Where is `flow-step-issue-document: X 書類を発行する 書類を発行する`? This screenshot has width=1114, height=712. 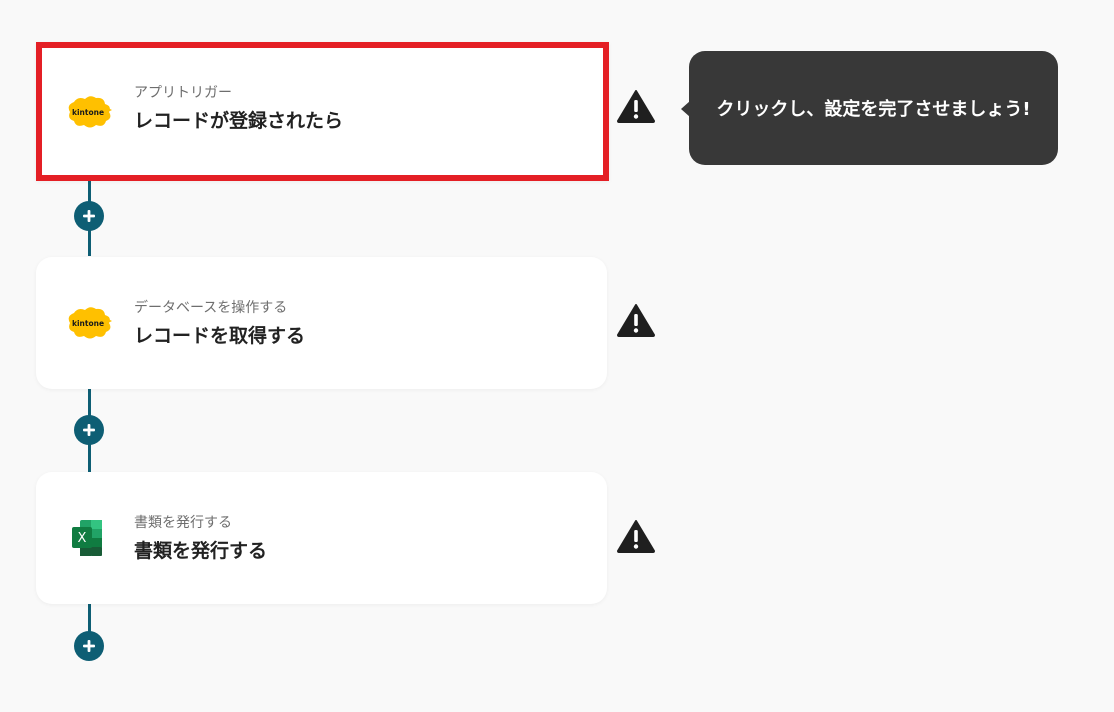 flow-step-issue-document: X 書類を発行する 書類を発行する is located at coordinates (321, 538).